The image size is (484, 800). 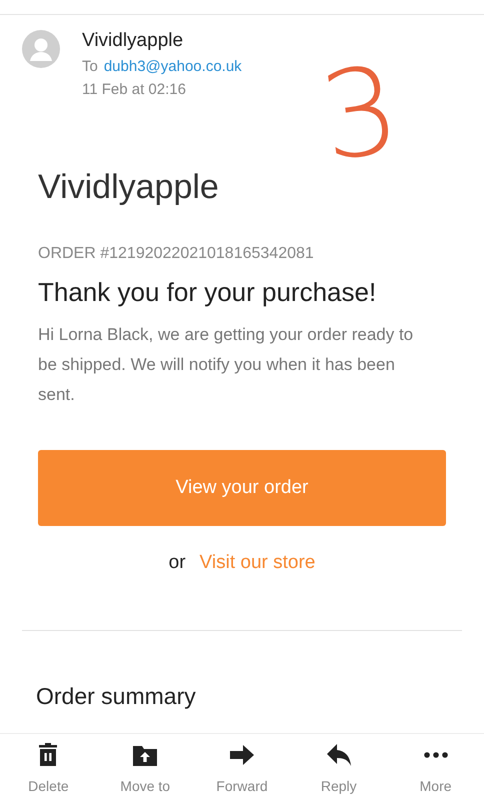 I want to click on thank-you-heading: Thank you for your purchase!, so click(x=208, y=292).